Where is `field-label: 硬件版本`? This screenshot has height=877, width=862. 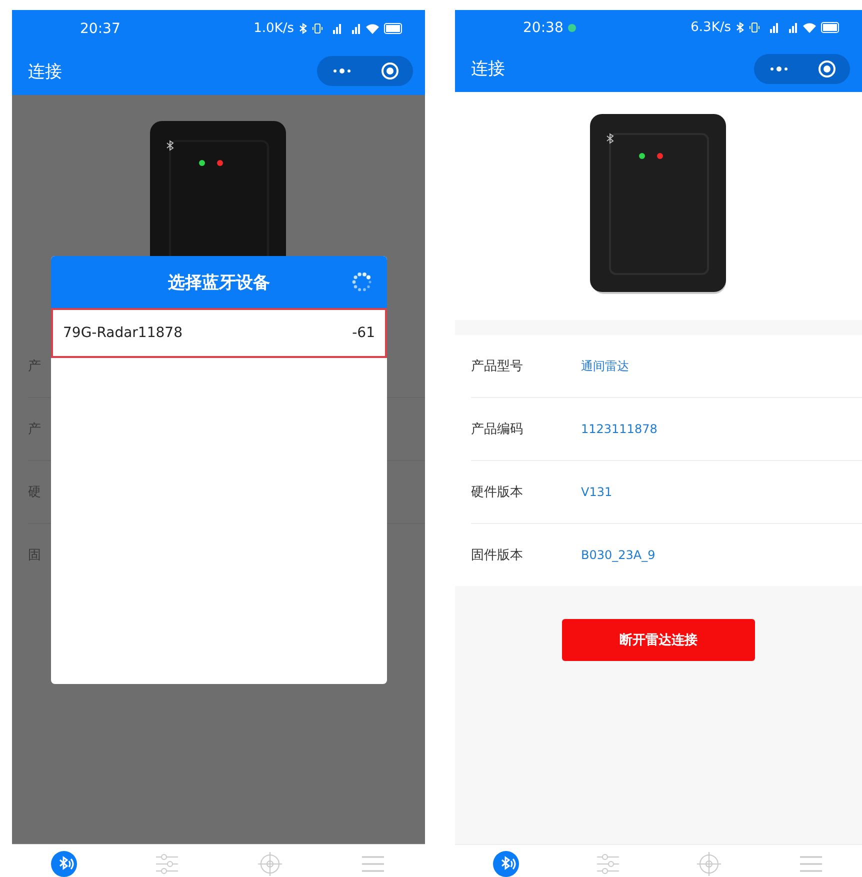
field-label: 硬件版本 is located at coordinates (497, 492).